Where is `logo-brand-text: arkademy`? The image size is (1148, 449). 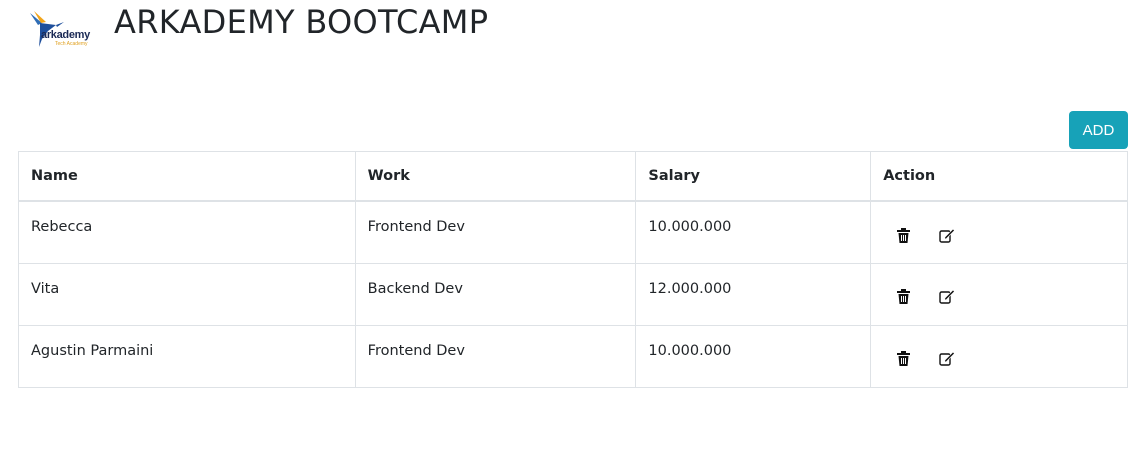 logo-brand-text: arkademy is located at coordinates (65, 35).